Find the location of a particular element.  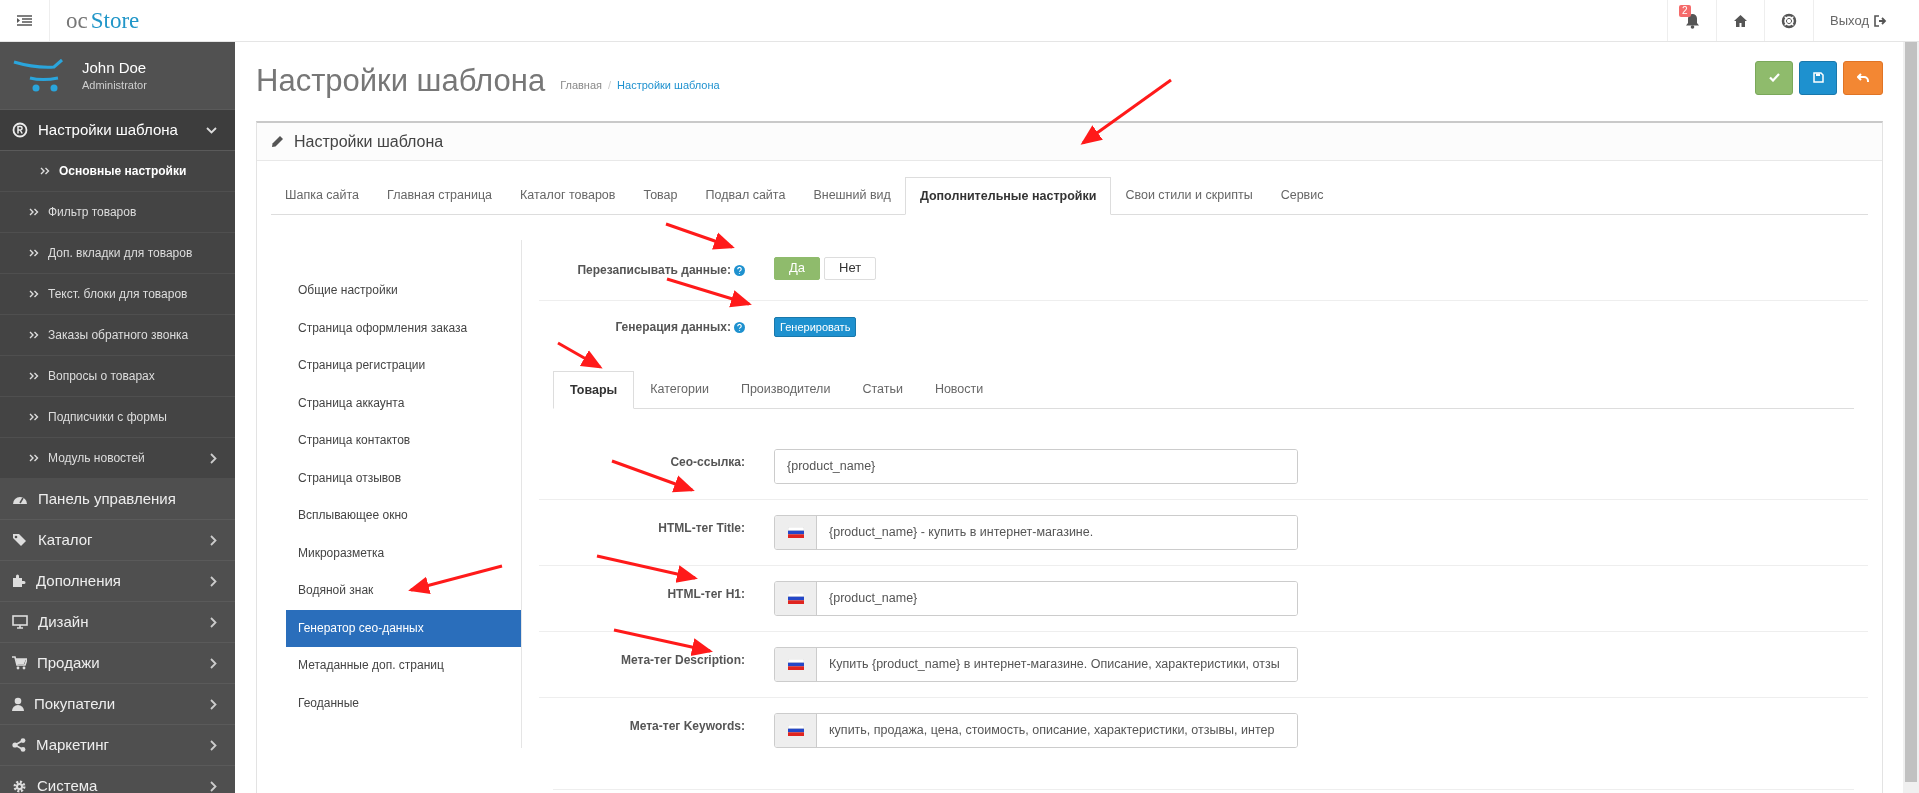

settings-menu-item: Страница аккаунта is located at coordinates (403, 403).